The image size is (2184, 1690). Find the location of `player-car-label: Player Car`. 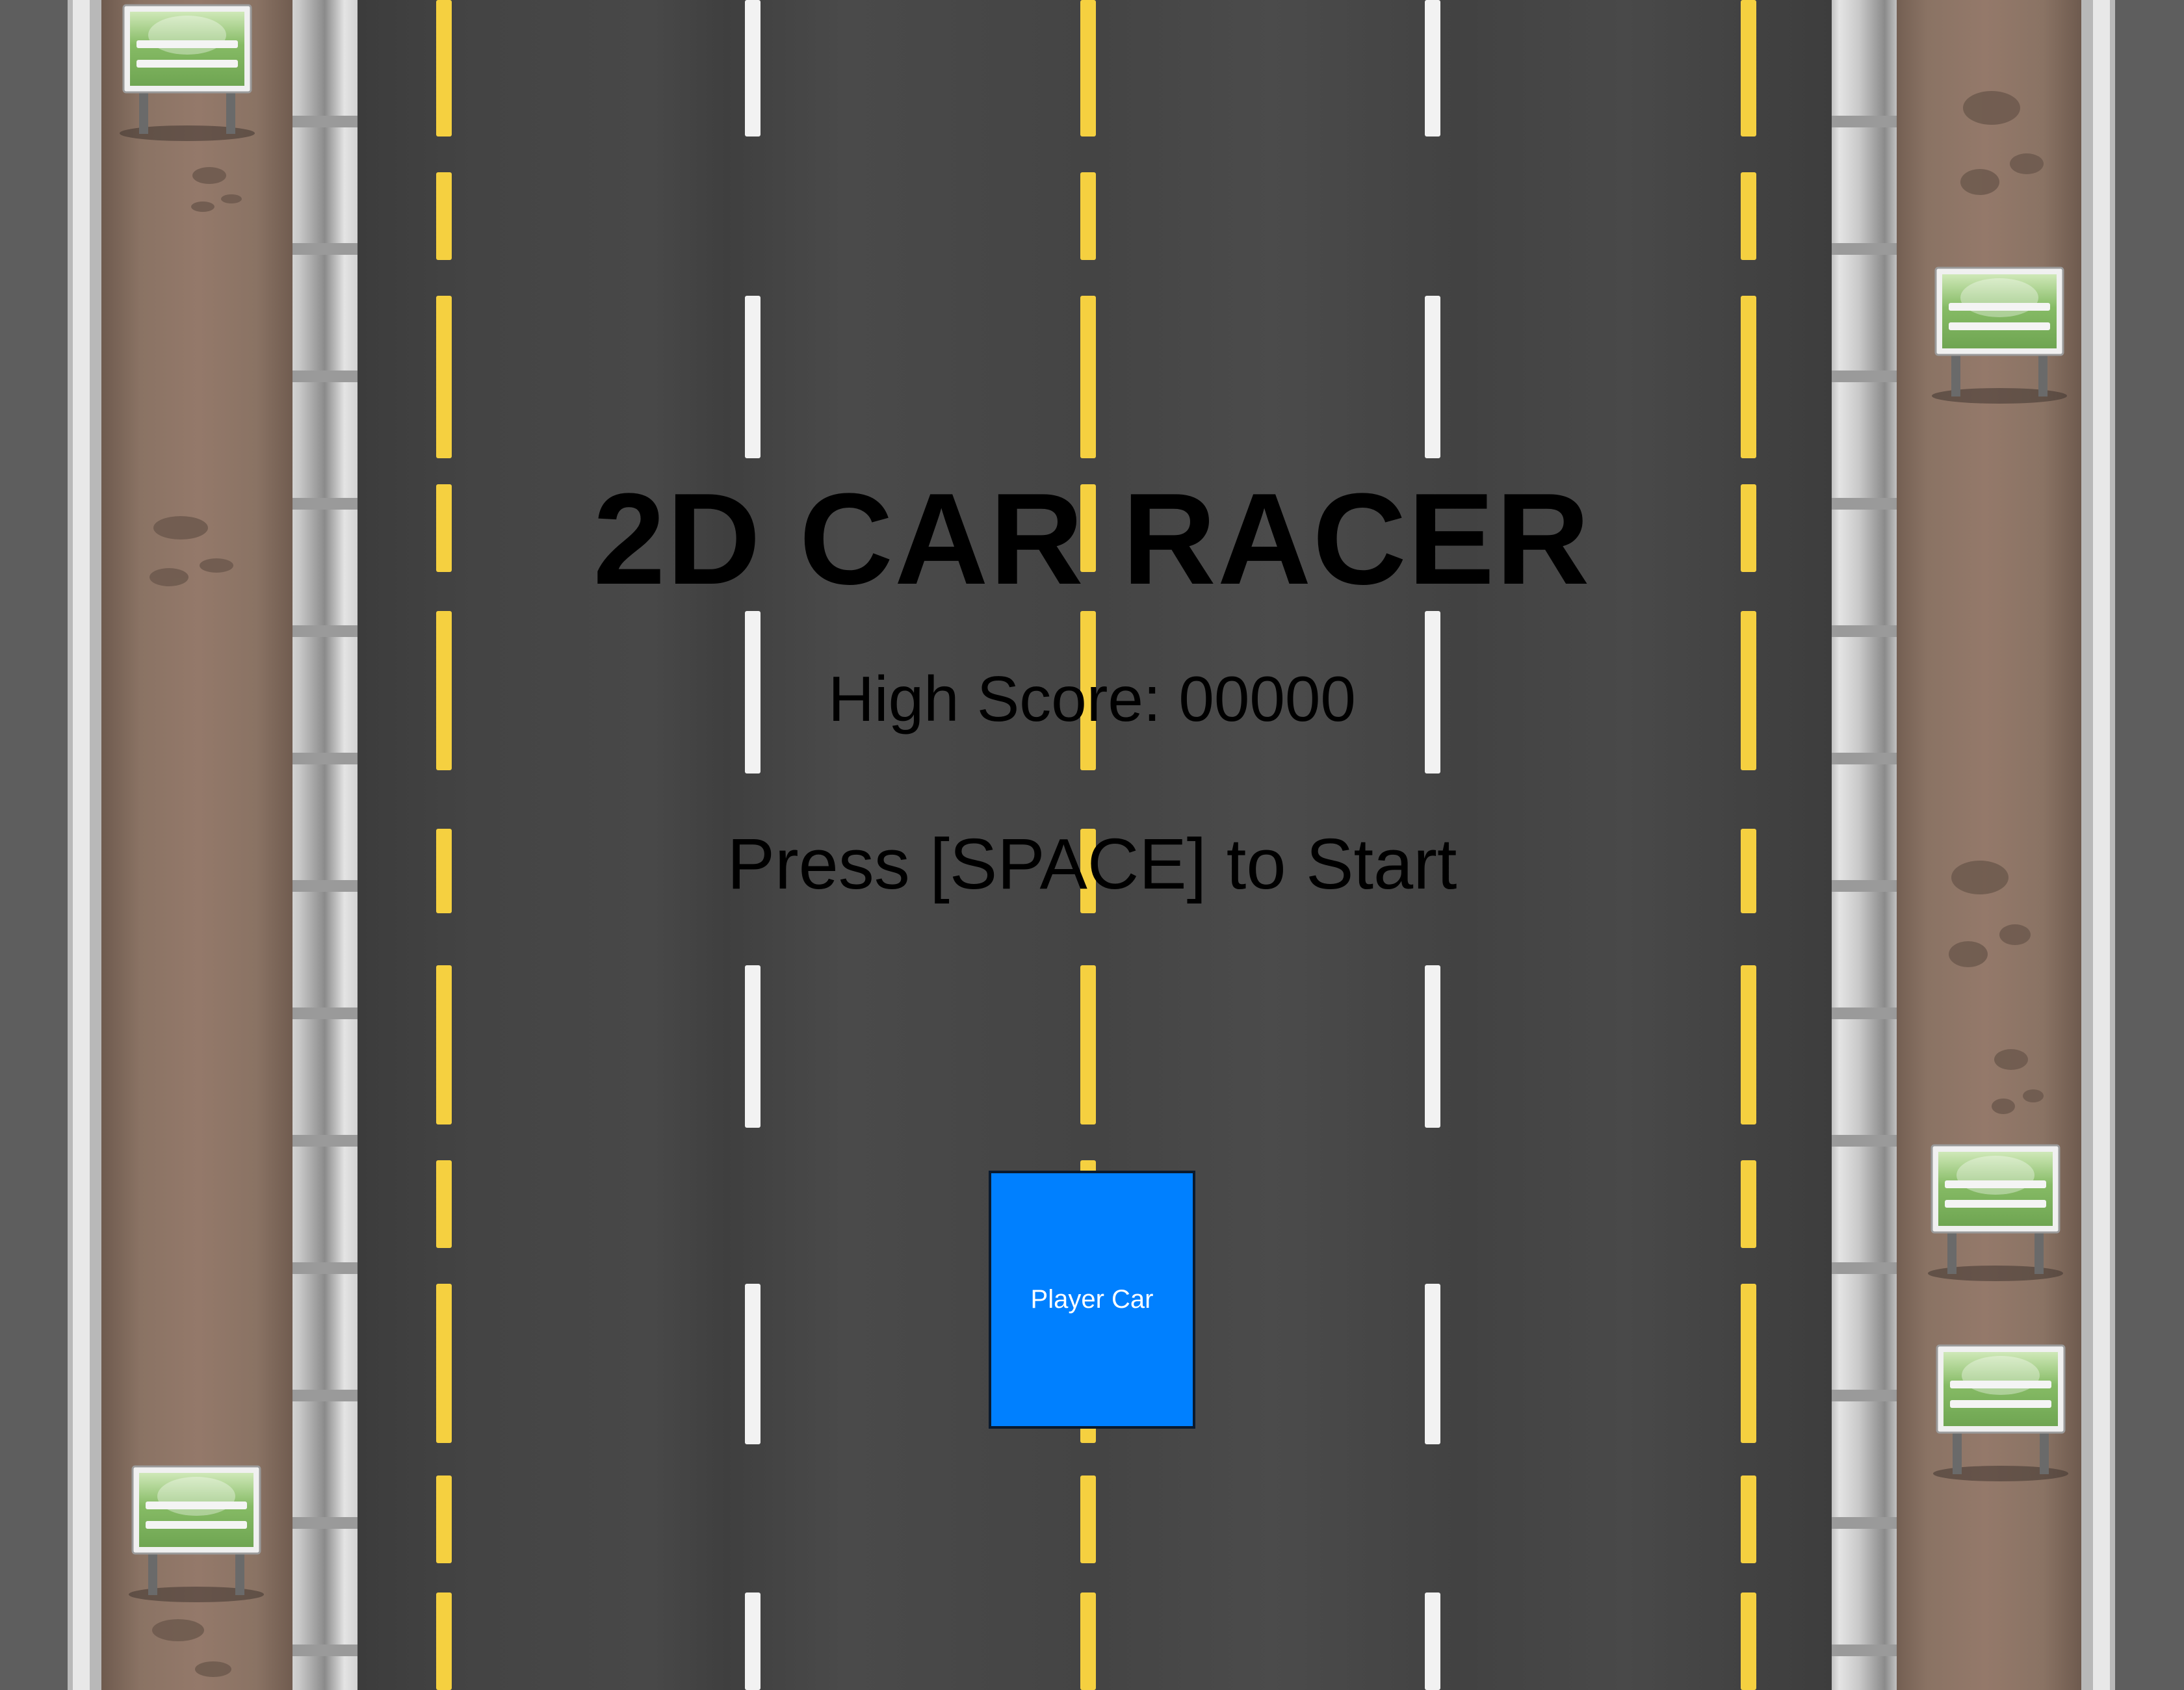

player-car-label: Player Car is located at coordinates (1092, 1299).